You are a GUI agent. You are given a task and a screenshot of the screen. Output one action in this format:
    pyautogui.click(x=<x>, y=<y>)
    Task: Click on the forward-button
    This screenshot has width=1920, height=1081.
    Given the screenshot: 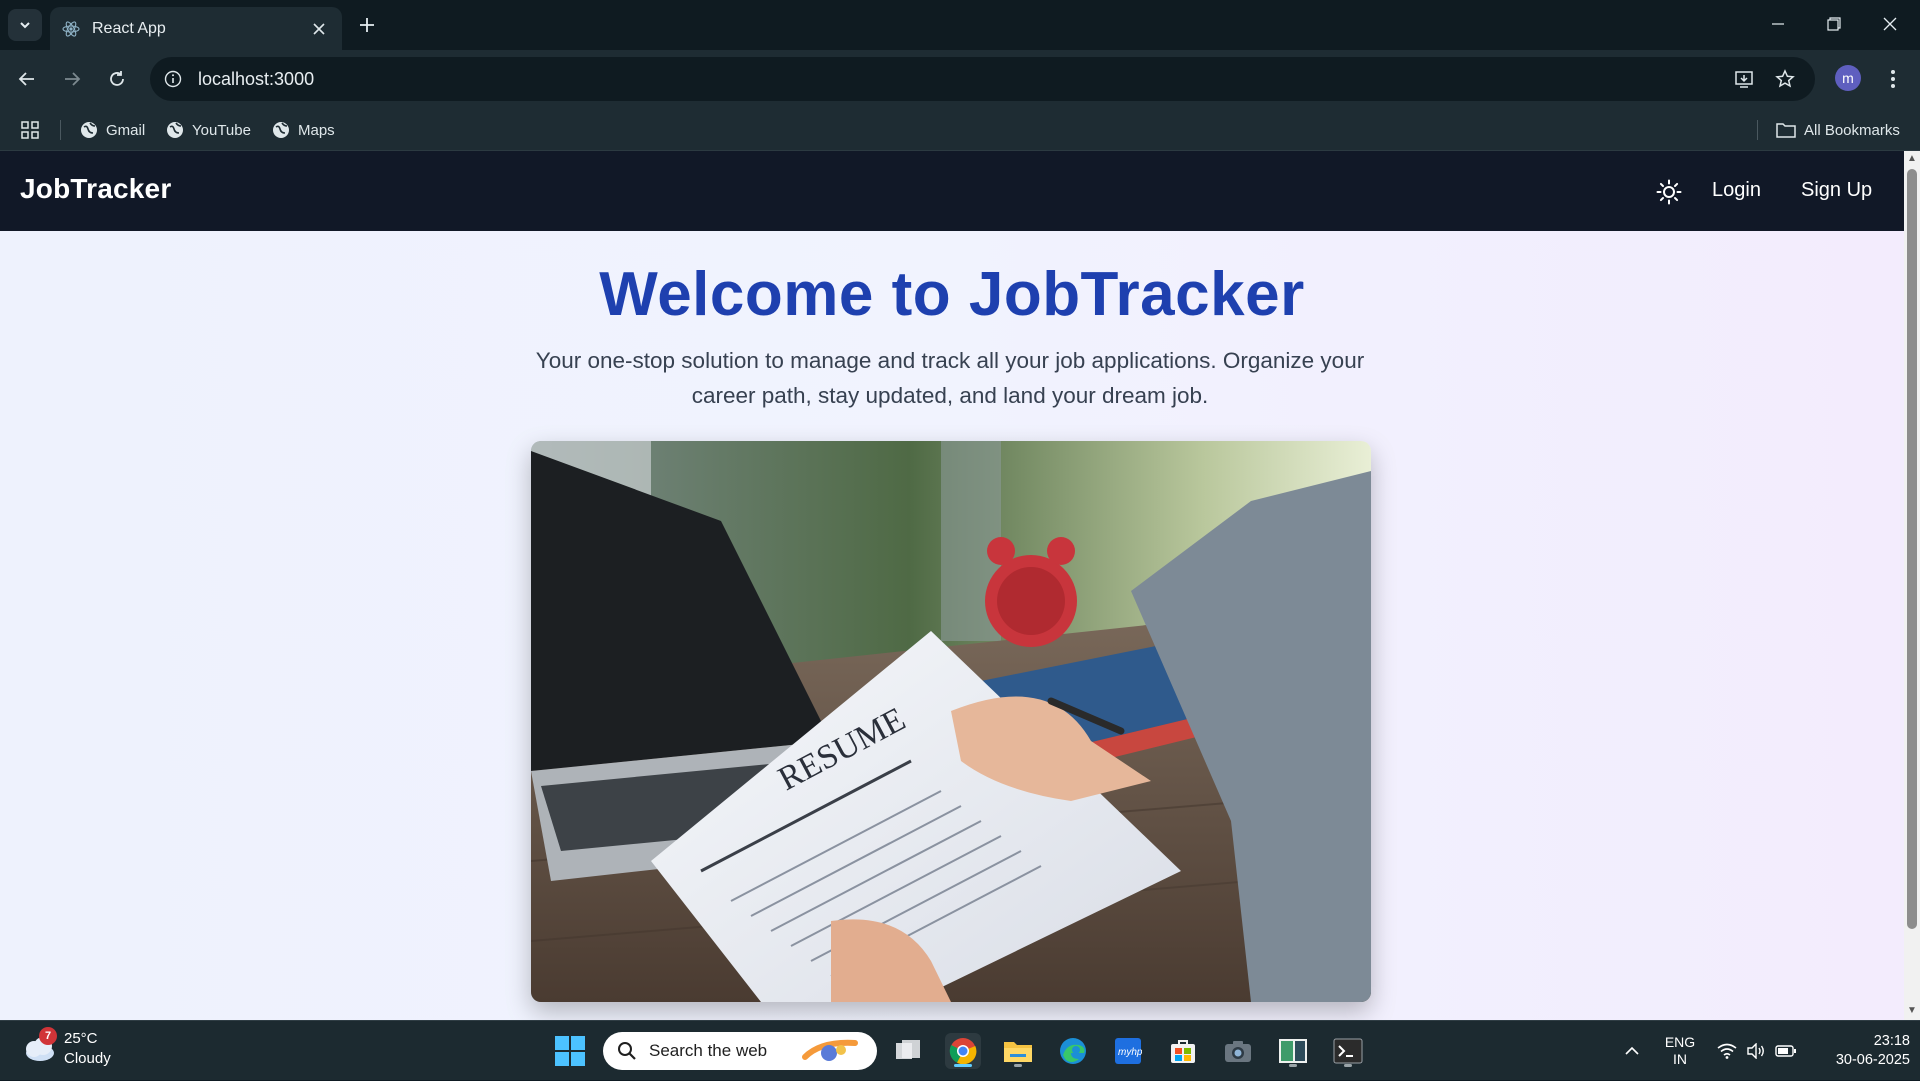 What is the action you would take?
    pyautogui.click(x=72, y=79)
    